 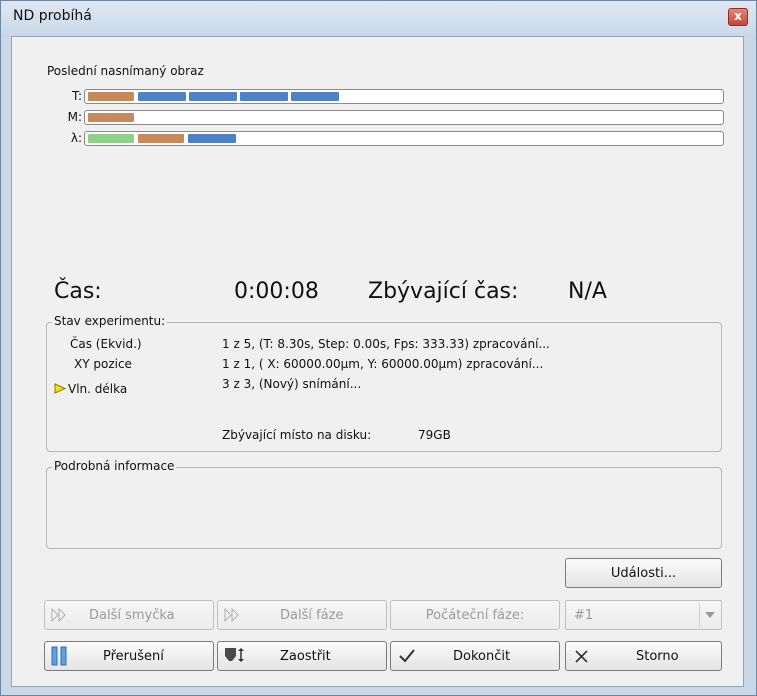 I want to click on row-label-m: M:, so click(x=74, y=117).